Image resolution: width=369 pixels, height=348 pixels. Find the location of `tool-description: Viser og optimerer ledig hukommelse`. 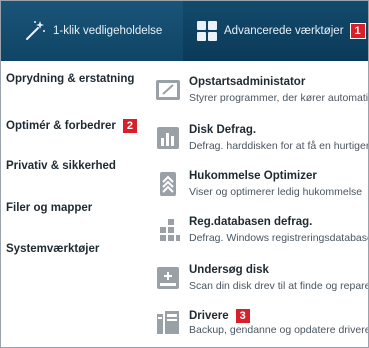

tool-description: Viser og optimerer ledig hukommelse is located at coordinates (276, 192).